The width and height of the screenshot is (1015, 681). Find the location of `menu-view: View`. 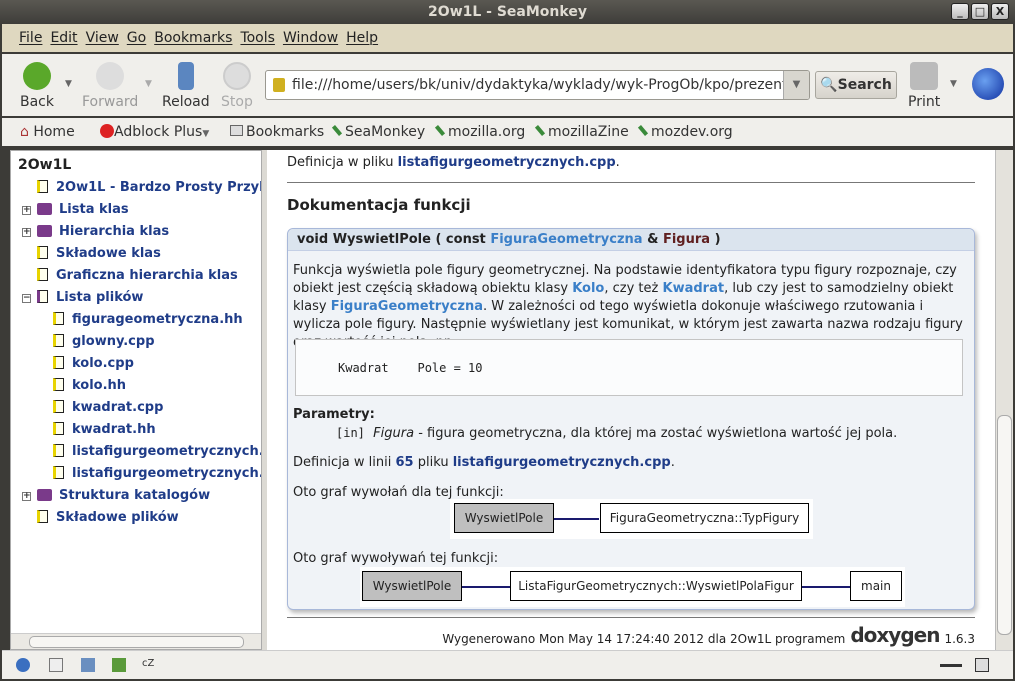

menu-view: View is located at coordinates (102, 38).